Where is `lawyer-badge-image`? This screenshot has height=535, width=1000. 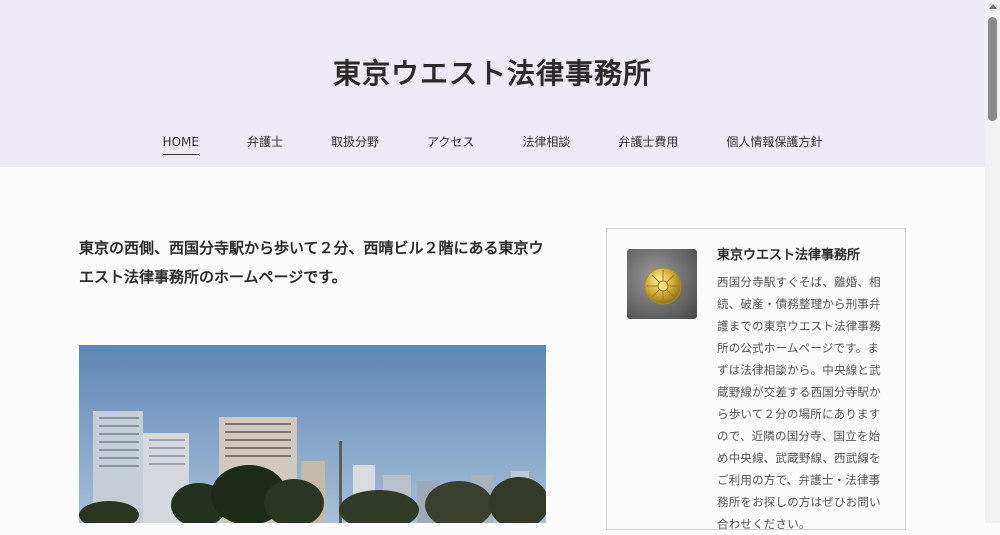
lawyer-badge-image is located at coordinates (662, 284).